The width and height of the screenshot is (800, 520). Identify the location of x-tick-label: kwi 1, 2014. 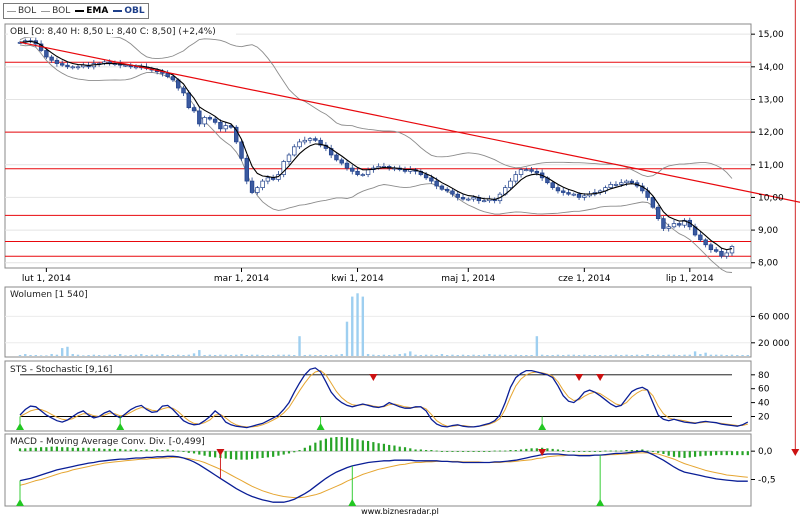
(357, 279).